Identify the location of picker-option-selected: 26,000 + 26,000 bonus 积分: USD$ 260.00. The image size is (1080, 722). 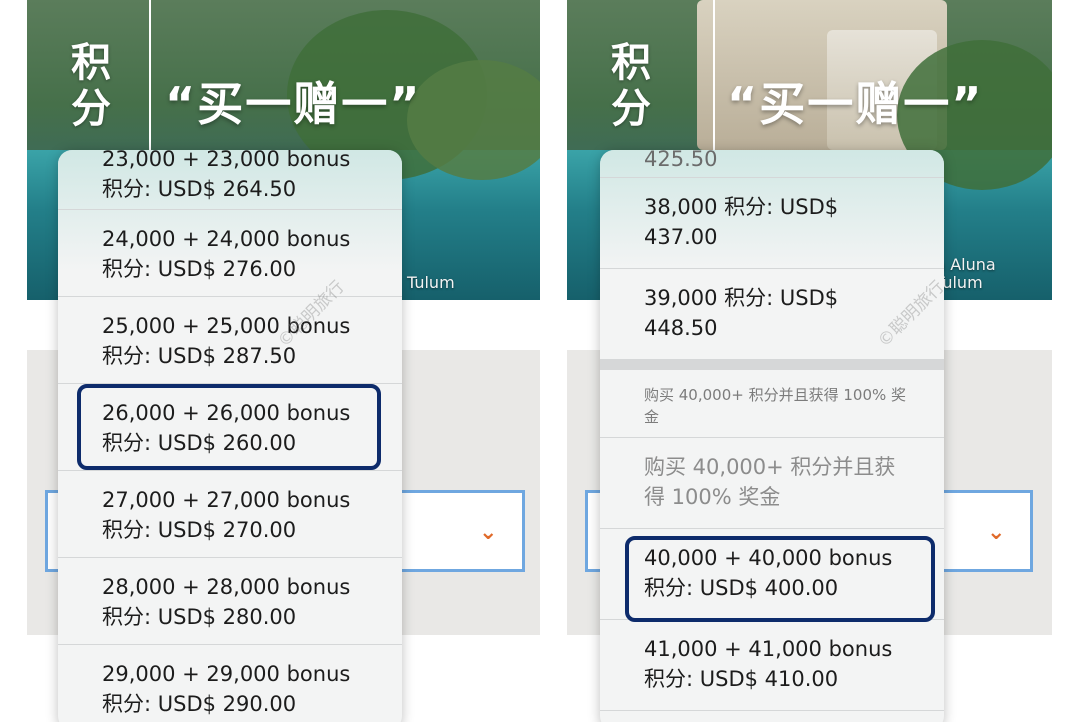
(230, 427).